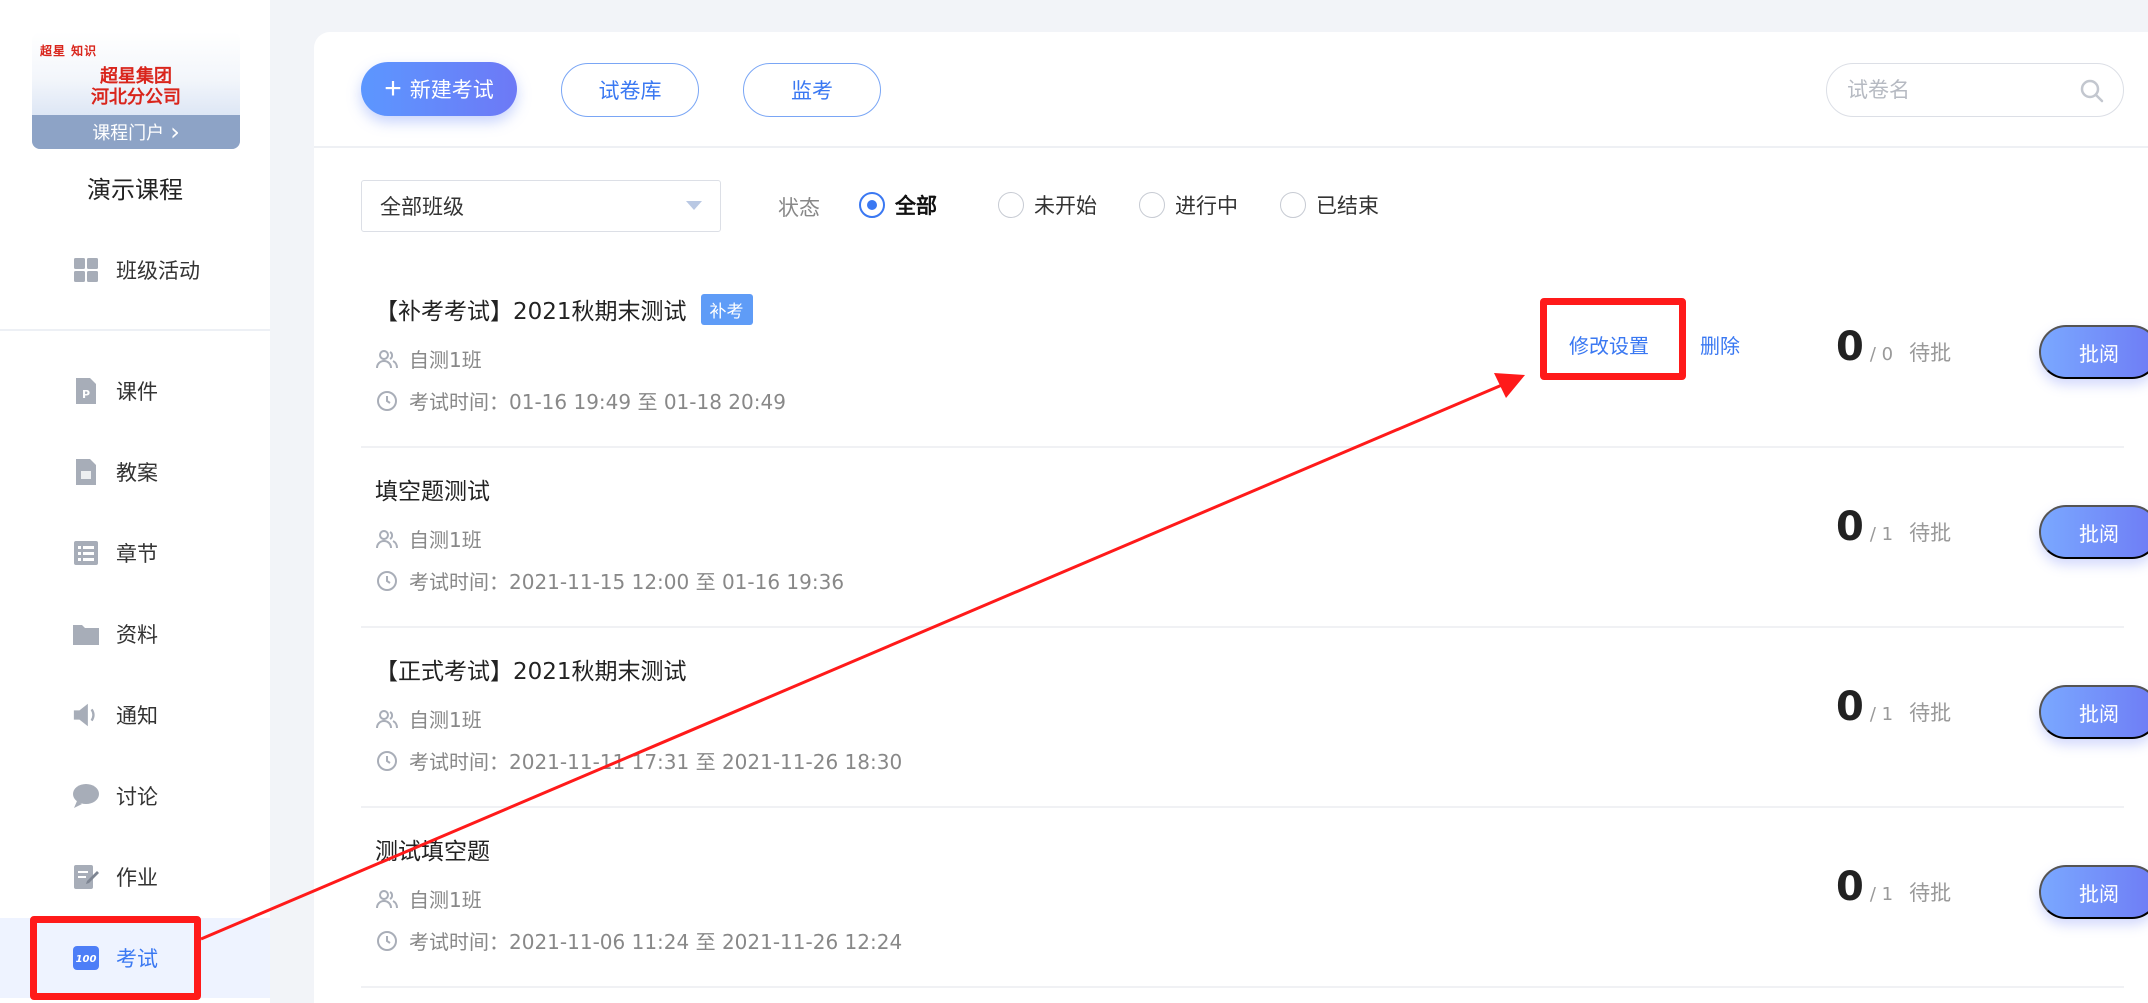 Image resolution: width=2148 pixels, height=1003 pixels. I want to click on new-exam-button: + 新建考试, so click(439, 89).